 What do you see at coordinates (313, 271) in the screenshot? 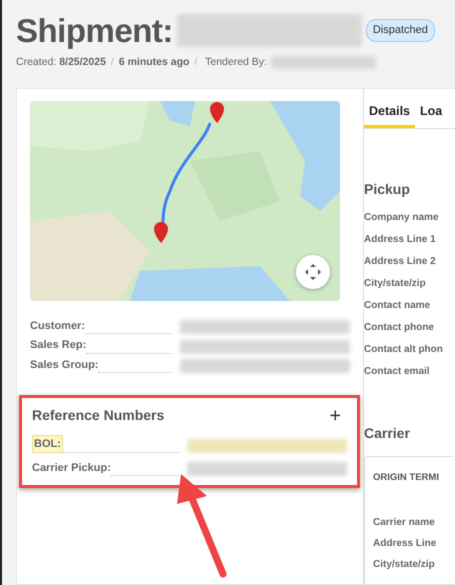
I see `crosshair-icon` at bounding box center [313, 271].